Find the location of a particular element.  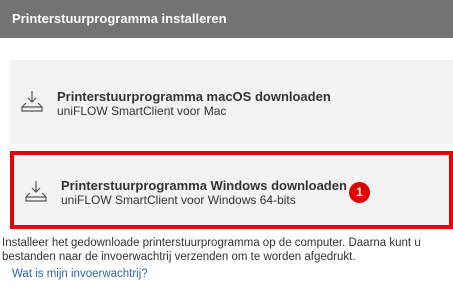

download-macos-label: Printerstuurprogramma macOS downloaden is located at coordinates (194, 96).